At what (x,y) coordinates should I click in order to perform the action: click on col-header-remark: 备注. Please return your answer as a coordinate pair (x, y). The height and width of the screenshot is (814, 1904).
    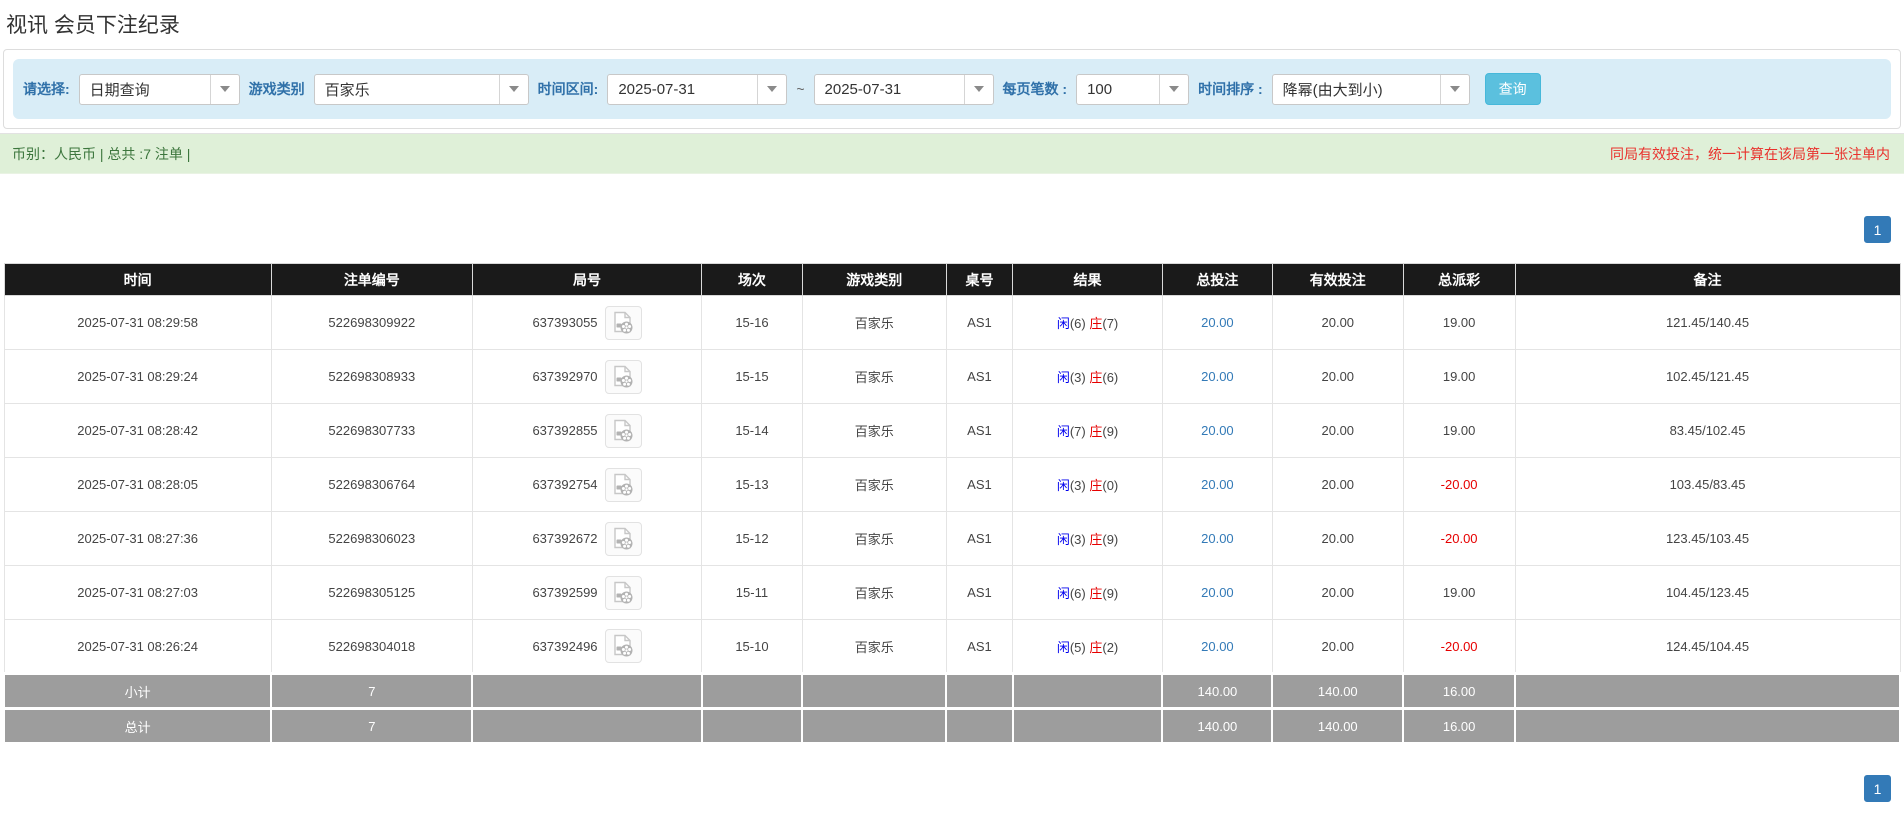
    Looking at the image, I should click on (1707, 279).